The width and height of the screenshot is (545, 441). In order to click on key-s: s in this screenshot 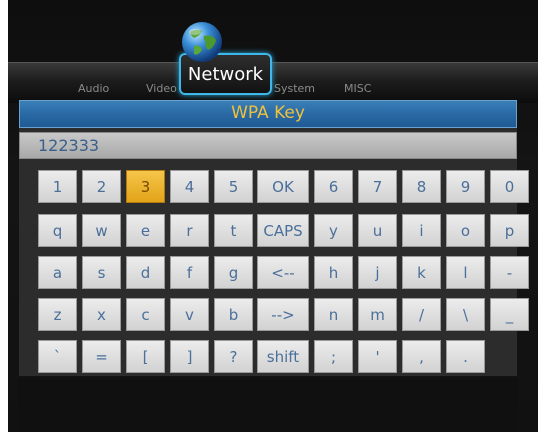, I will do `click(101, 272)`.